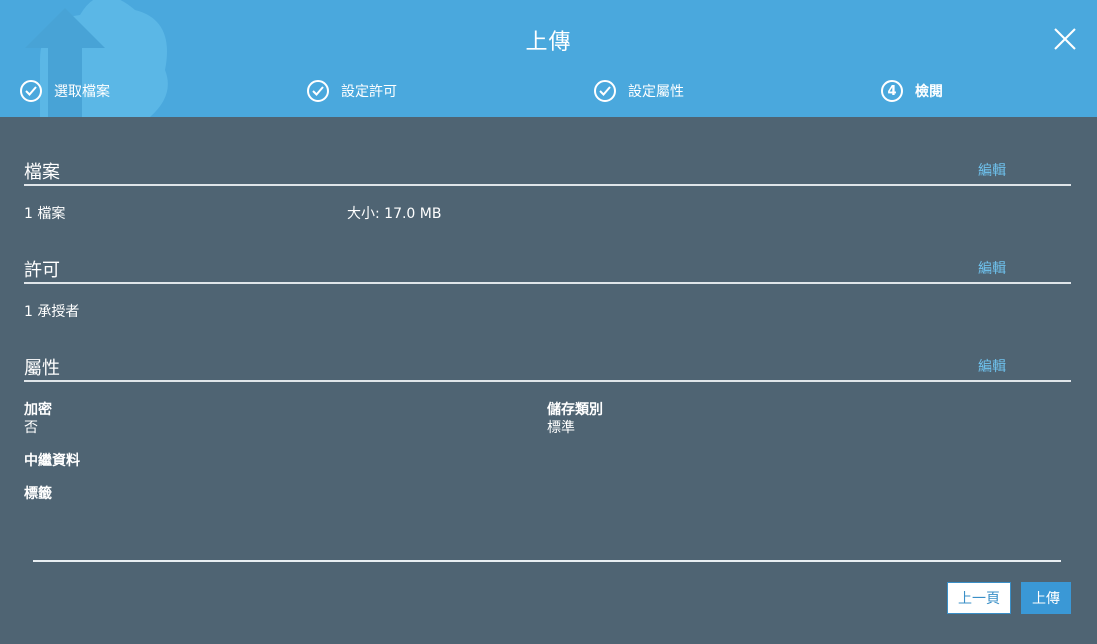 Image resolution: width=1097 pixels, height=644 pixels. Describe the element at coordinates (561, 428) in the screenshot. I see `storage-class-value: 標準` at that location.